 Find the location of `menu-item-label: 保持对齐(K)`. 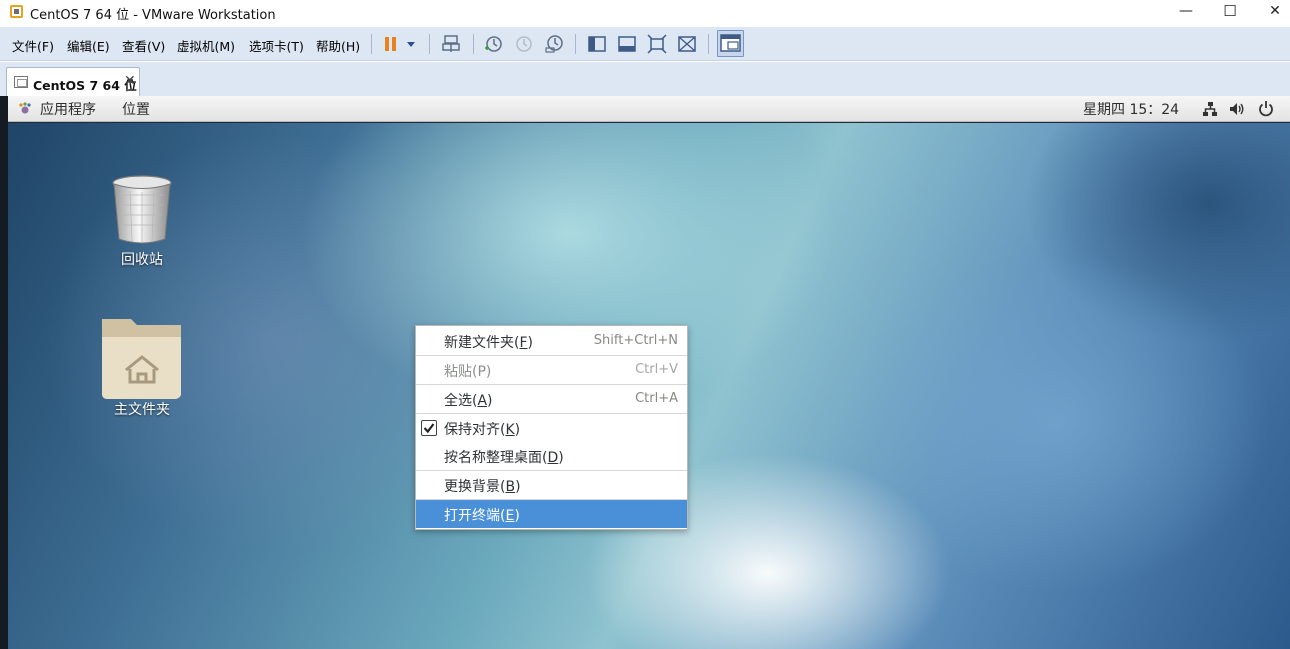

menu-item-label: 保持对齐(K) is located at coordinates (482, 430).